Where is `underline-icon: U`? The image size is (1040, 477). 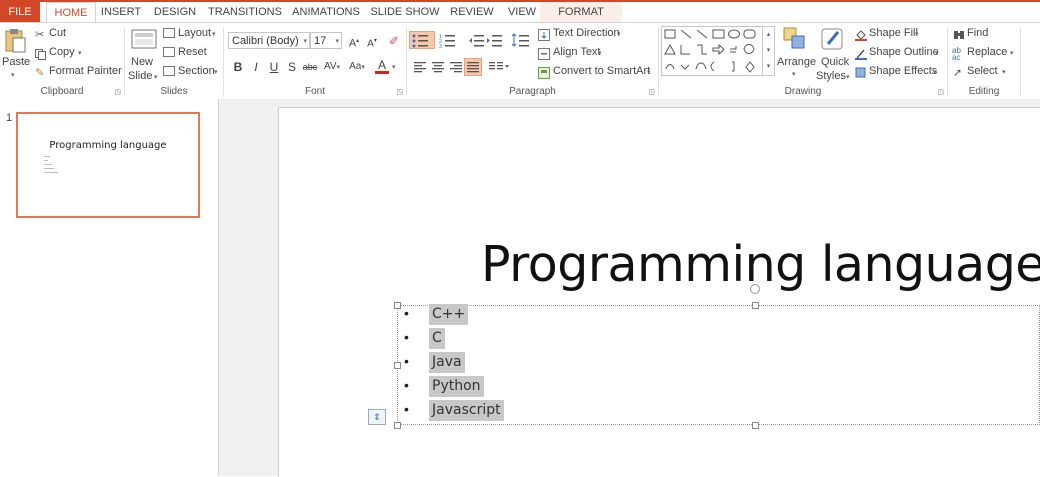 underline-icon: U is located at coordinates (274, 67).